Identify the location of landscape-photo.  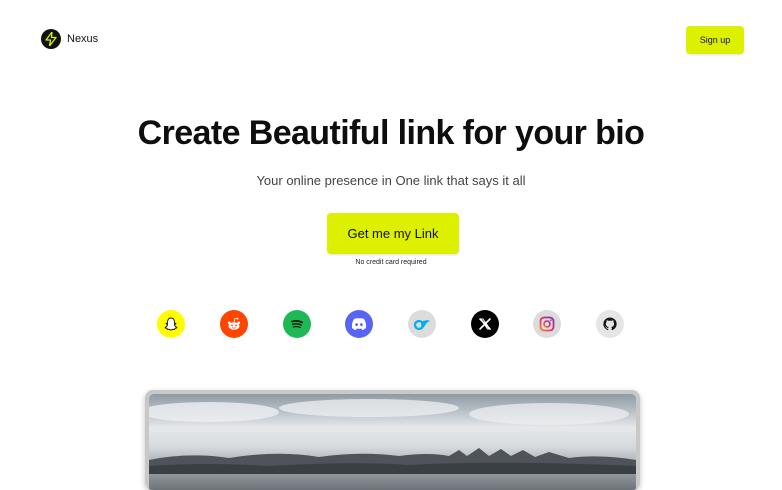
(392, 442).